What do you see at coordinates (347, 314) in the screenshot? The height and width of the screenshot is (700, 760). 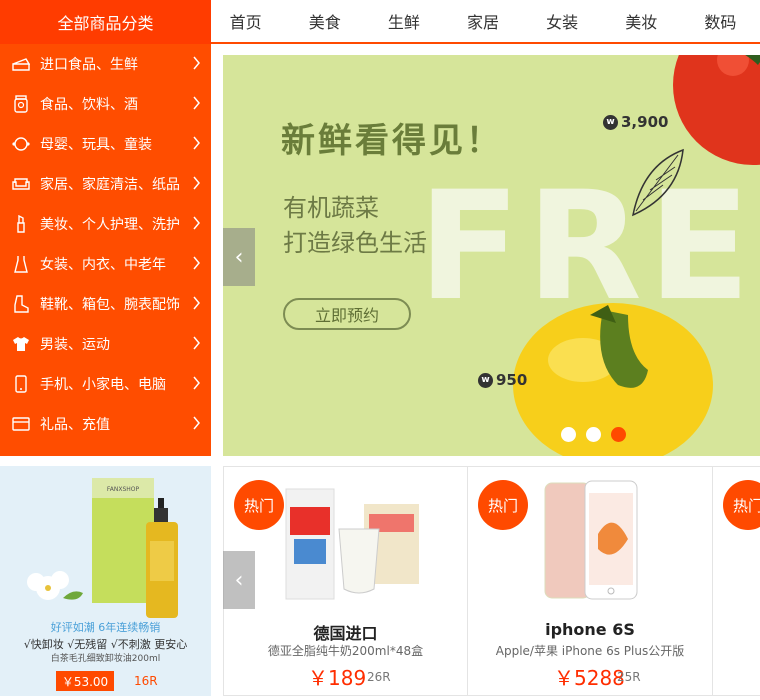 I see `reserve-button: 立即预约` at bounding box center [347, 314].